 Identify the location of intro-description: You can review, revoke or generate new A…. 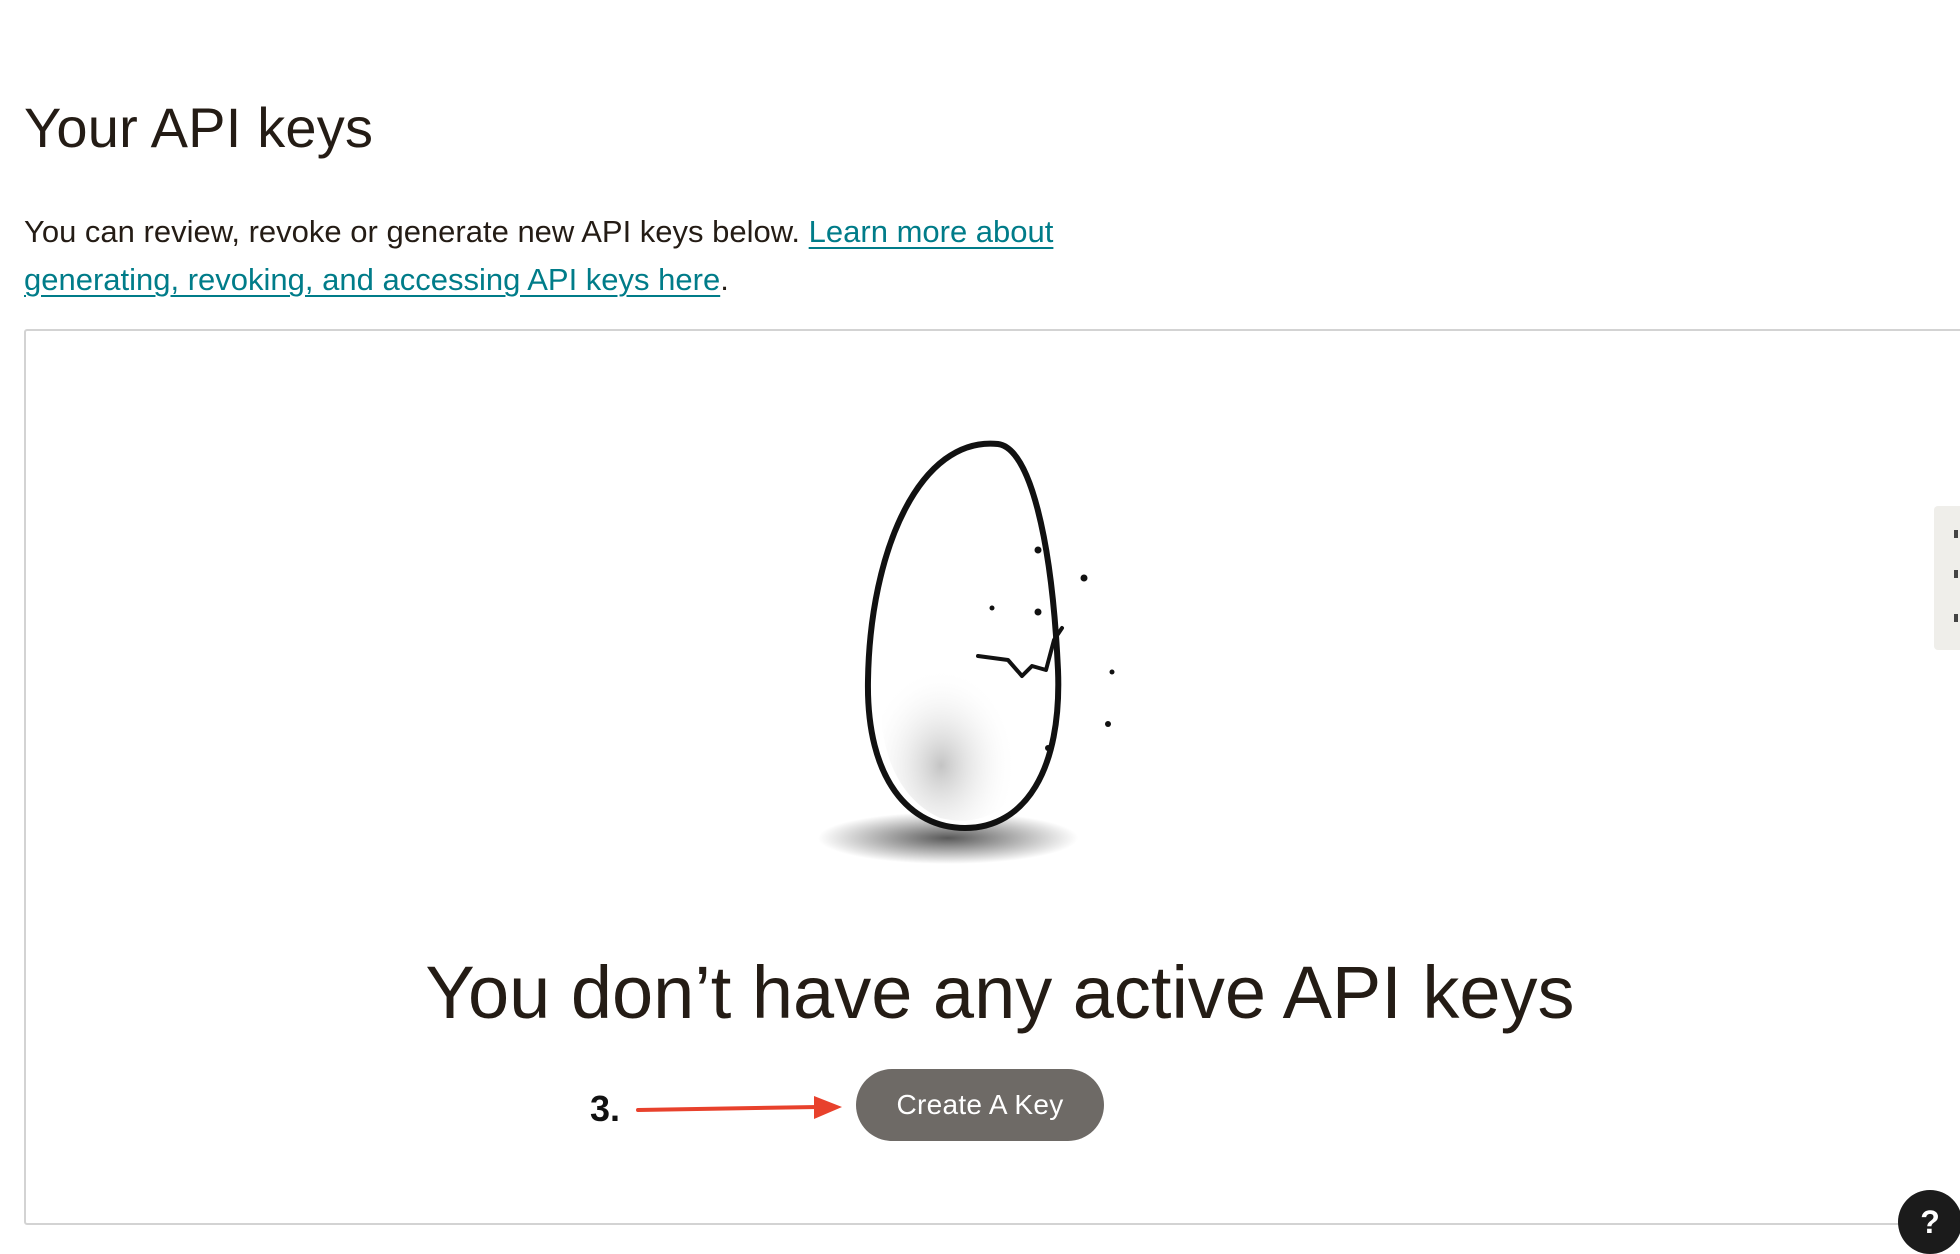
(412, 231).